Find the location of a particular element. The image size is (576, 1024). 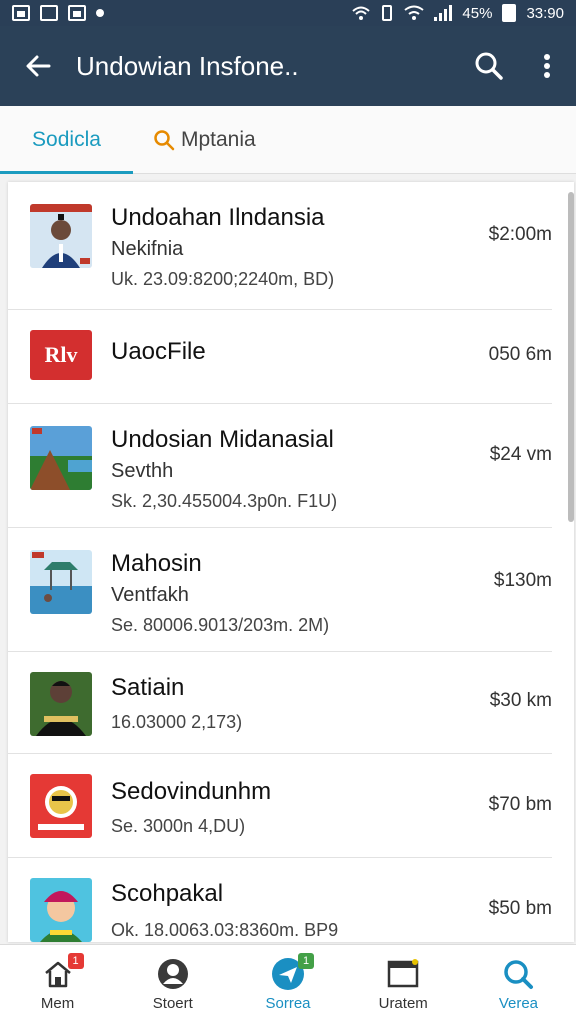

gallery-notification-icon is located at coordinates (21, 13).